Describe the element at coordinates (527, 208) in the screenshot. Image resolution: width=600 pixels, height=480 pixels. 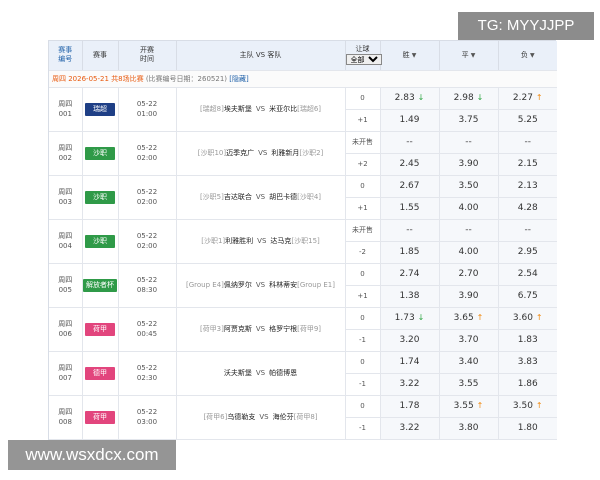
I see `odds-lose-cell: 4.28` at that location.